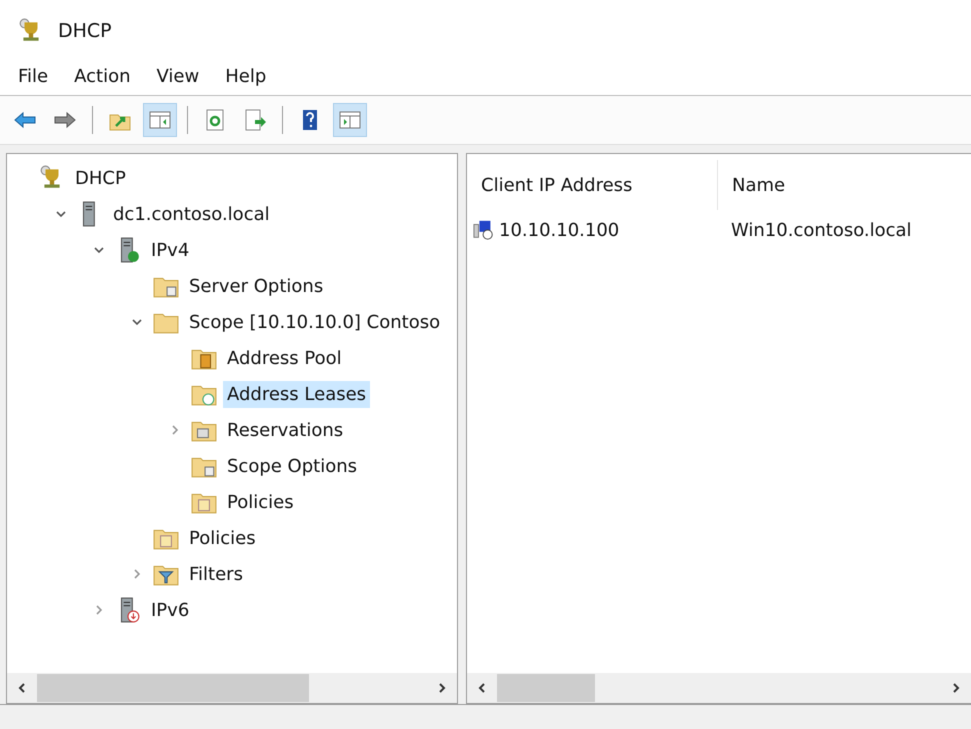  I want to click on tree-item: Scope Options, so click(292, 466).